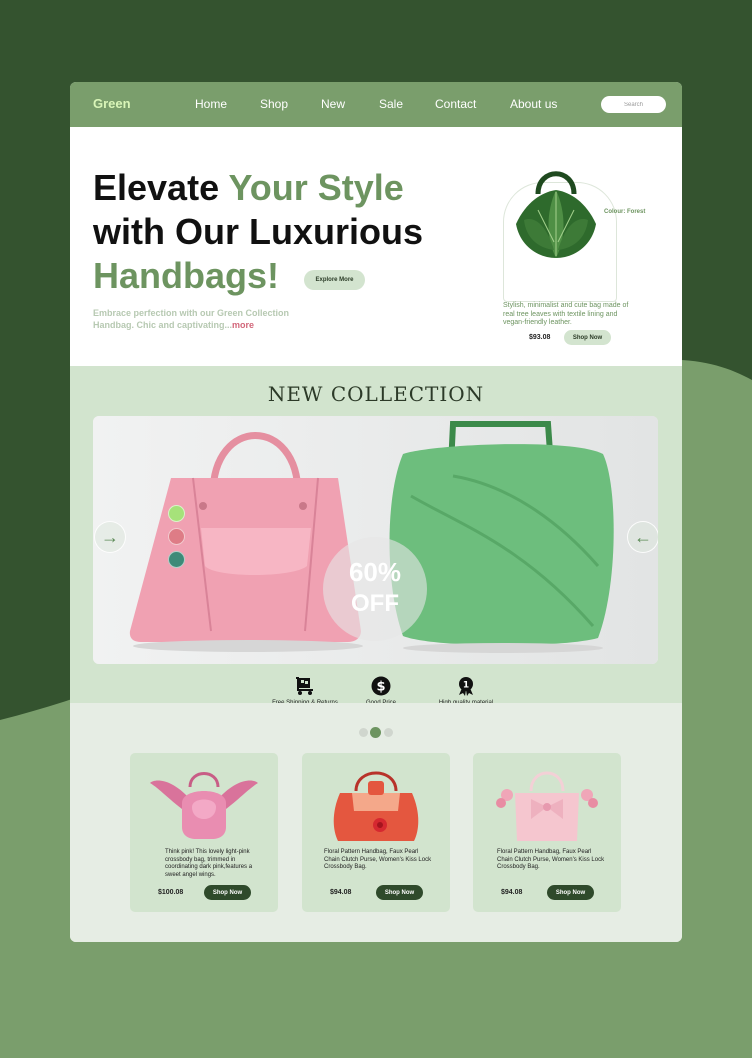  What do you see at coordinates (304, 686) in the screenshot?
I see `shipping-cart-icon` at bounding box center [304, 686].